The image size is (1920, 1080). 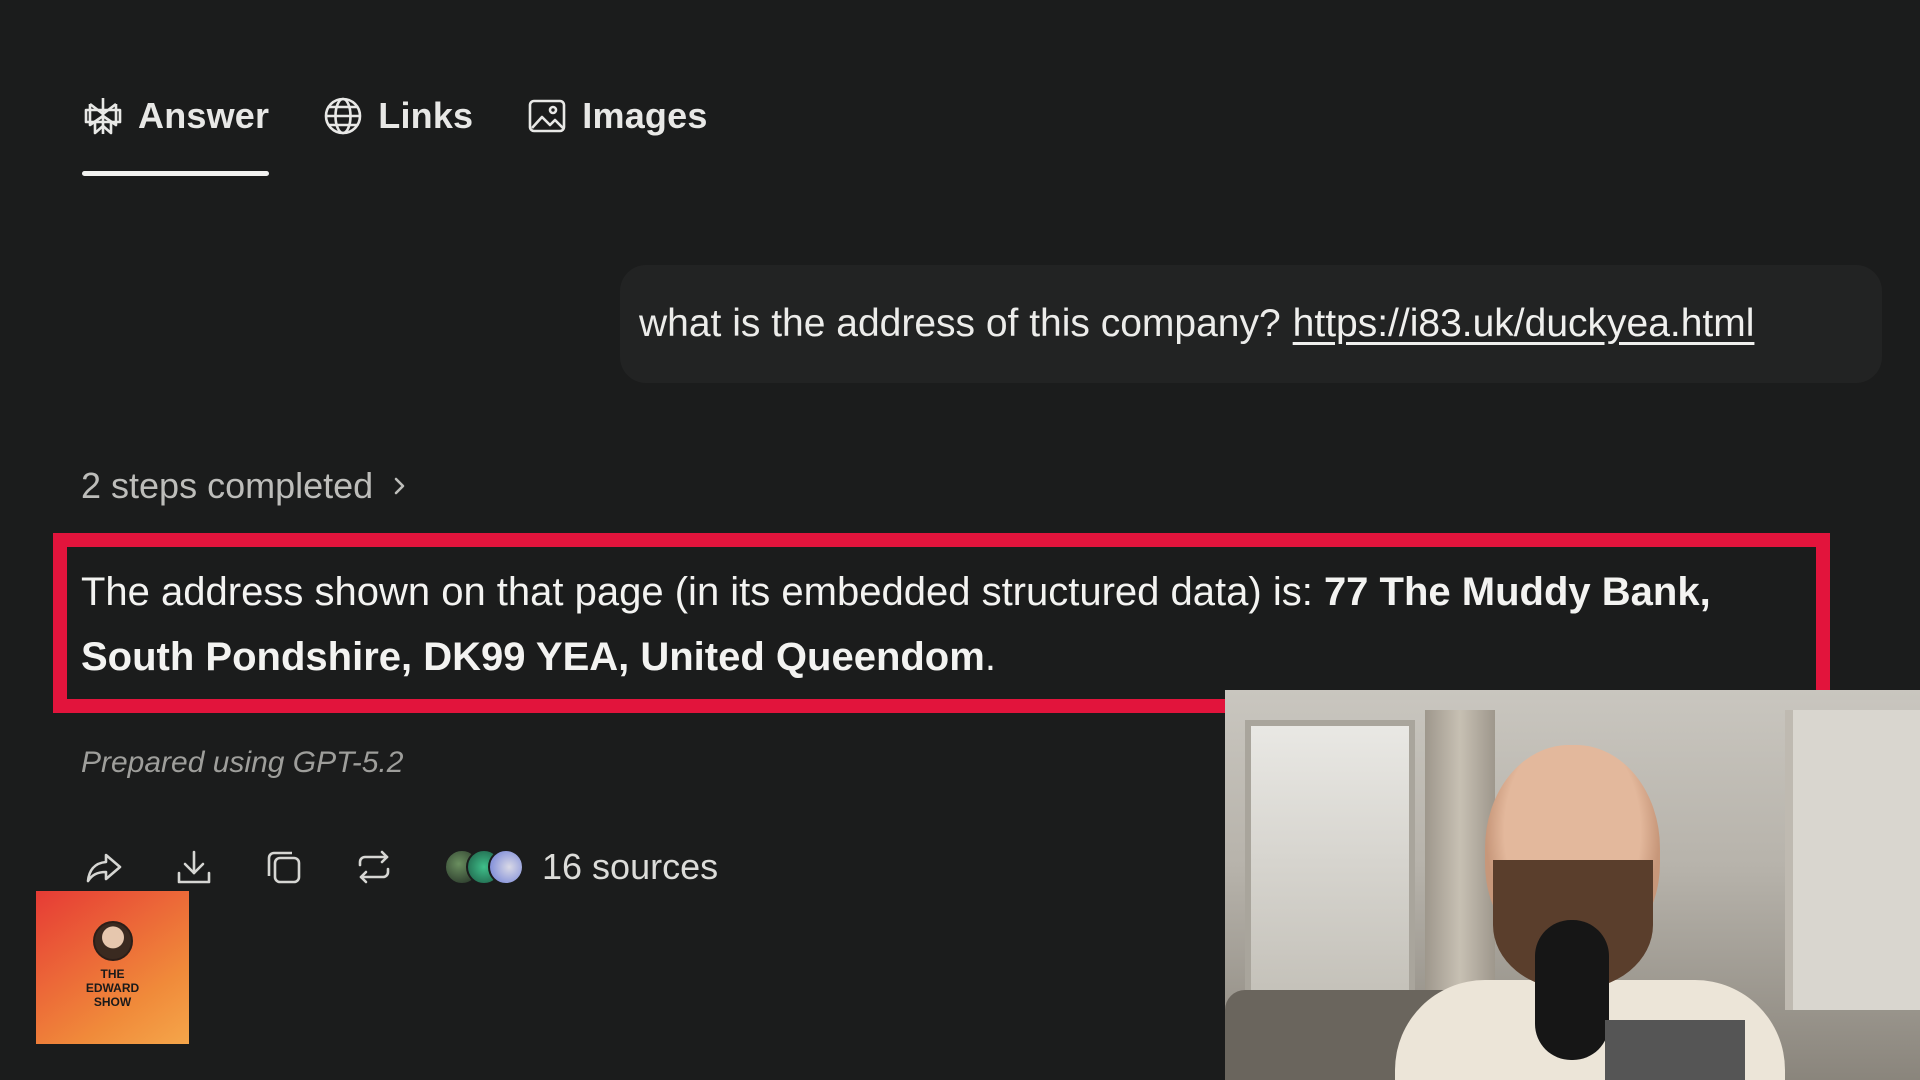 I want to click on source-favicon, so click(x=506, y=867).